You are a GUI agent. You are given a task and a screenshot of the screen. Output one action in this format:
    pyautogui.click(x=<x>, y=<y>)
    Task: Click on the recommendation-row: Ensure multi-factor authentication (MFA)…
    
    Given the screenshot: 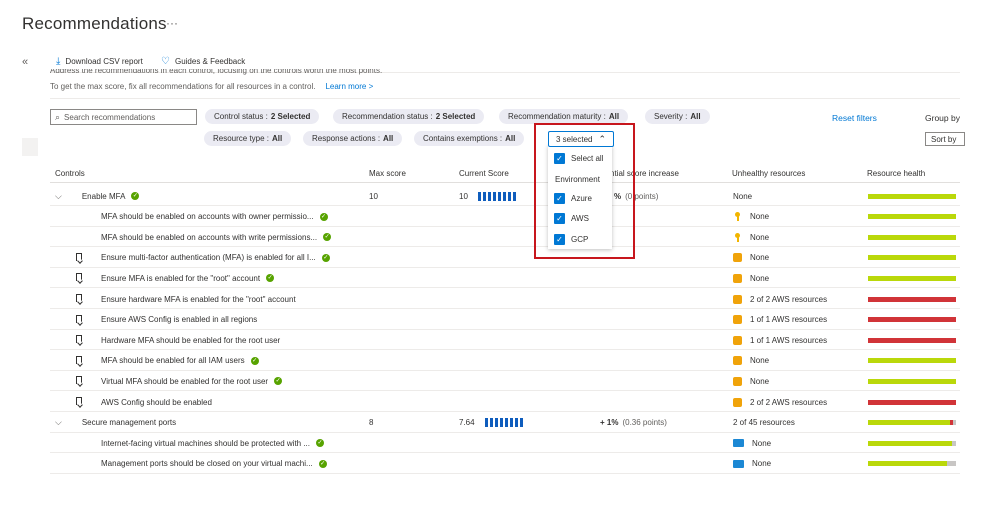 What is the action you would take?
    pyautogui.click(x=505, y=258)
    